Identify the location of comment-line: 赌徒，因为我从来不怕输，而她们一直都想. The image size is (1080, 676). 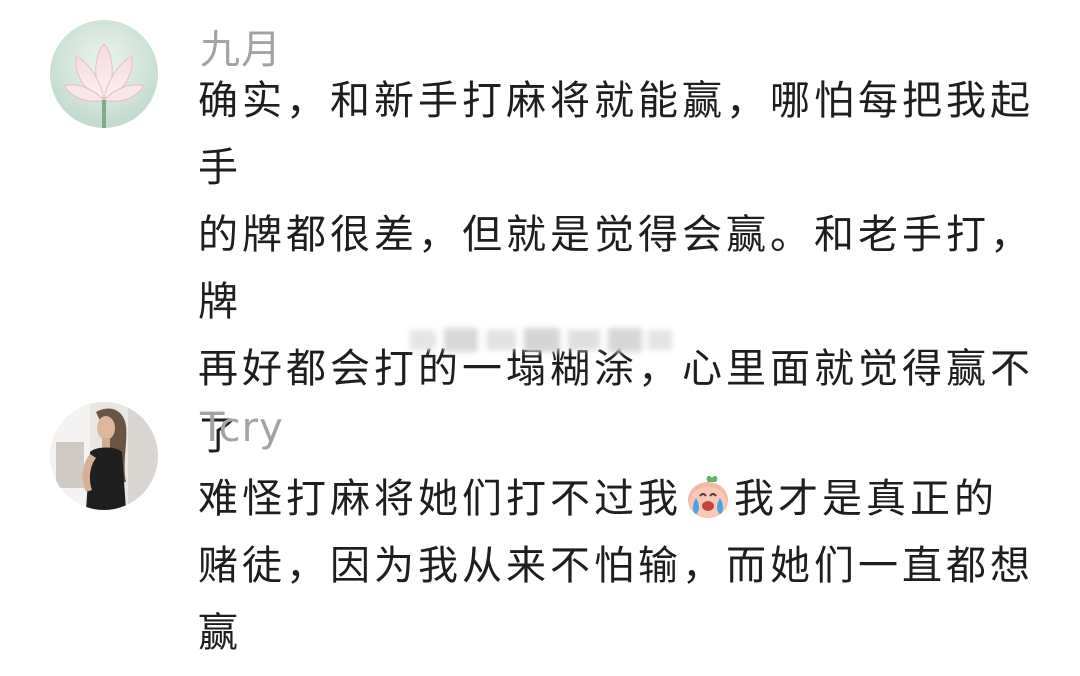
(616, 566).